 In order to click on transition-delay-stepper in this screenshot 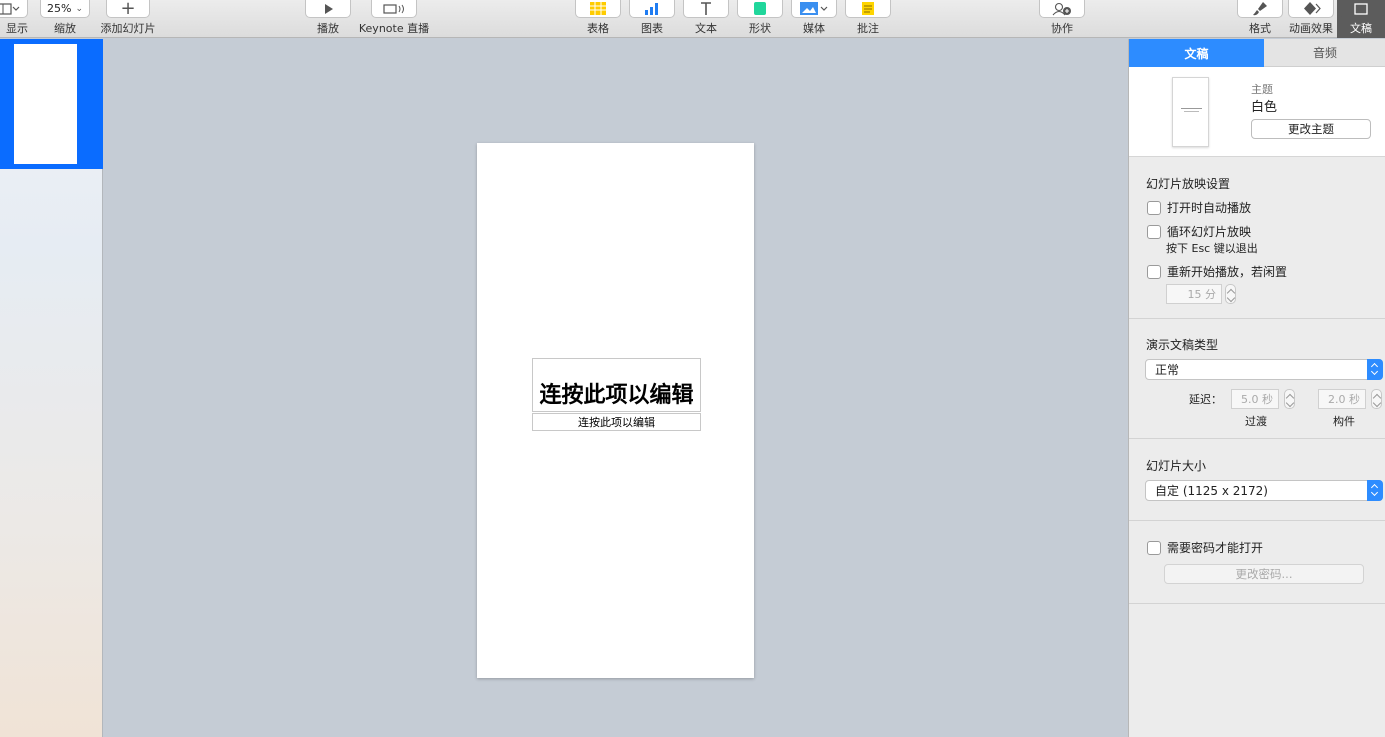, I will do `click(1289, 399)`.